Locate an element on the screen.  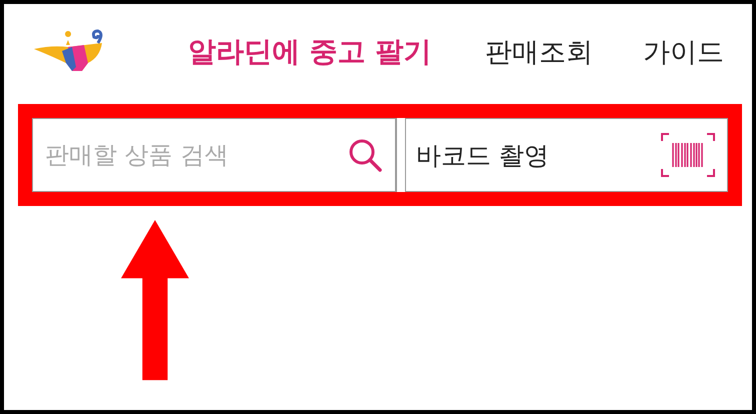
nav-link: 가이드 is located at coordinates (683, 52).